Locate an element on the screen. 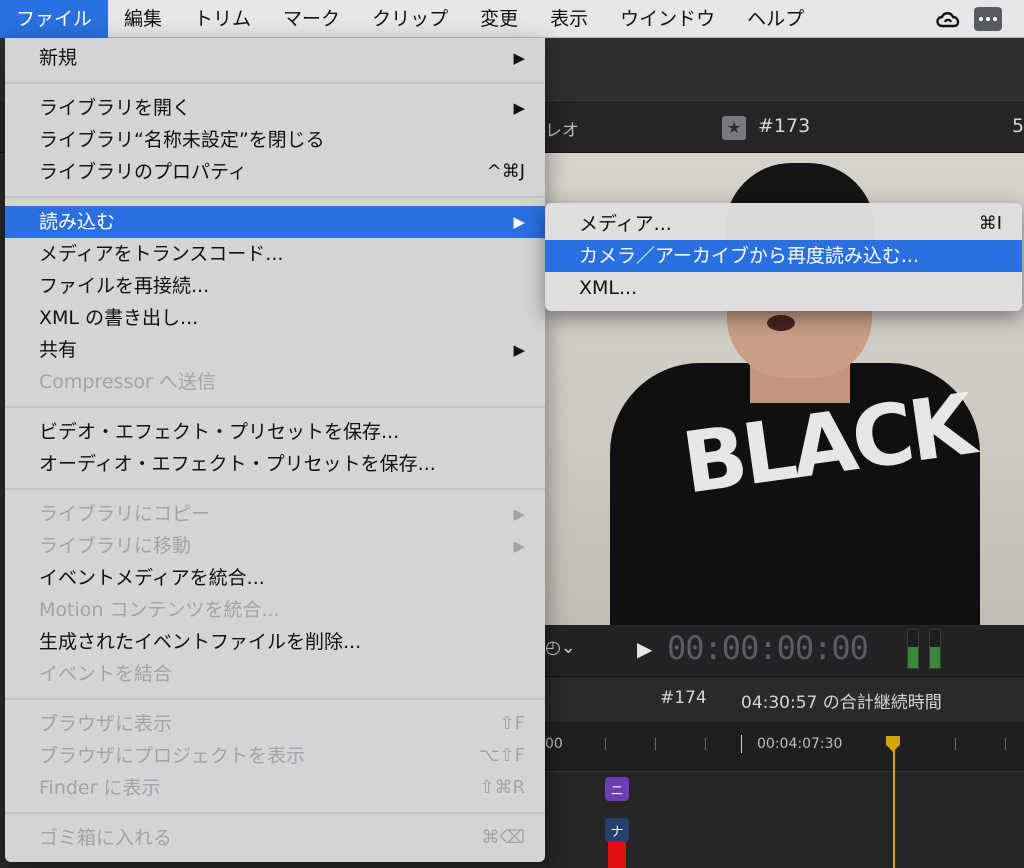  menu-bar-item-7: ウインドウ is located at coordinates (667, 19).